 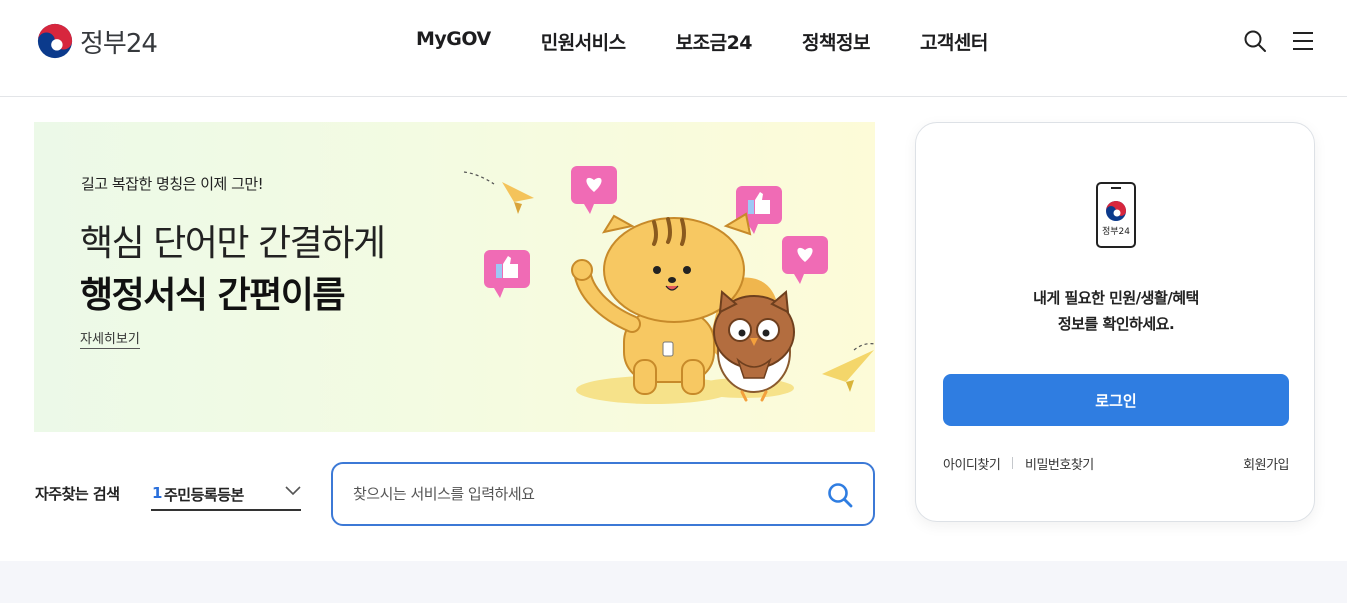 I want to click on find-password-link: 비밀번호찾기, so click(x=1059, y=463).